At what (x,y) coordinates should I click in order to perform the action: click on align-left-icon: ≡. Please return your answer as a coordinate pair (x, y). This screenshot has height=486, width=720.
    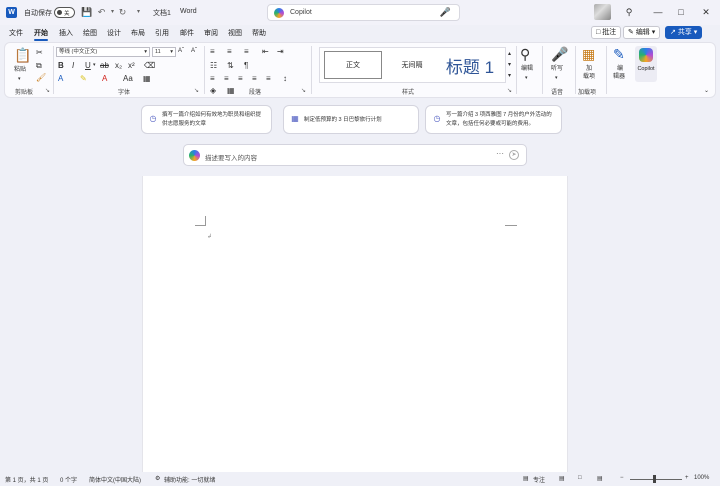
    Looking at the image, I should click on (212, 78).